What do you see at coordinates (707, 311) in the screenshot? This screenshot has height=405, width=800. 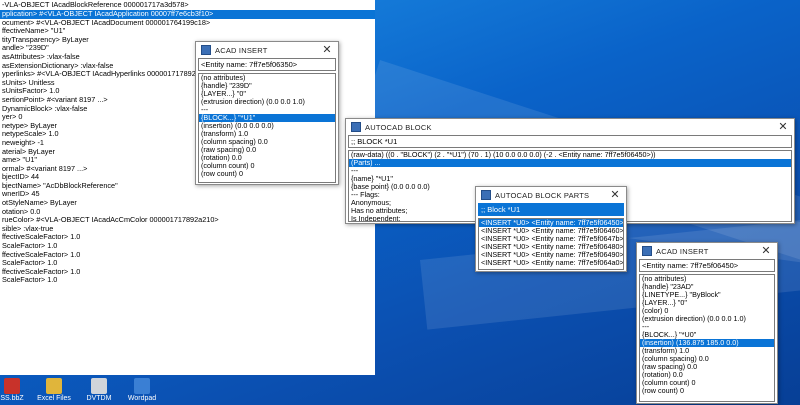 I see `list-item: (color) 0` at bounding box center [707, 311].